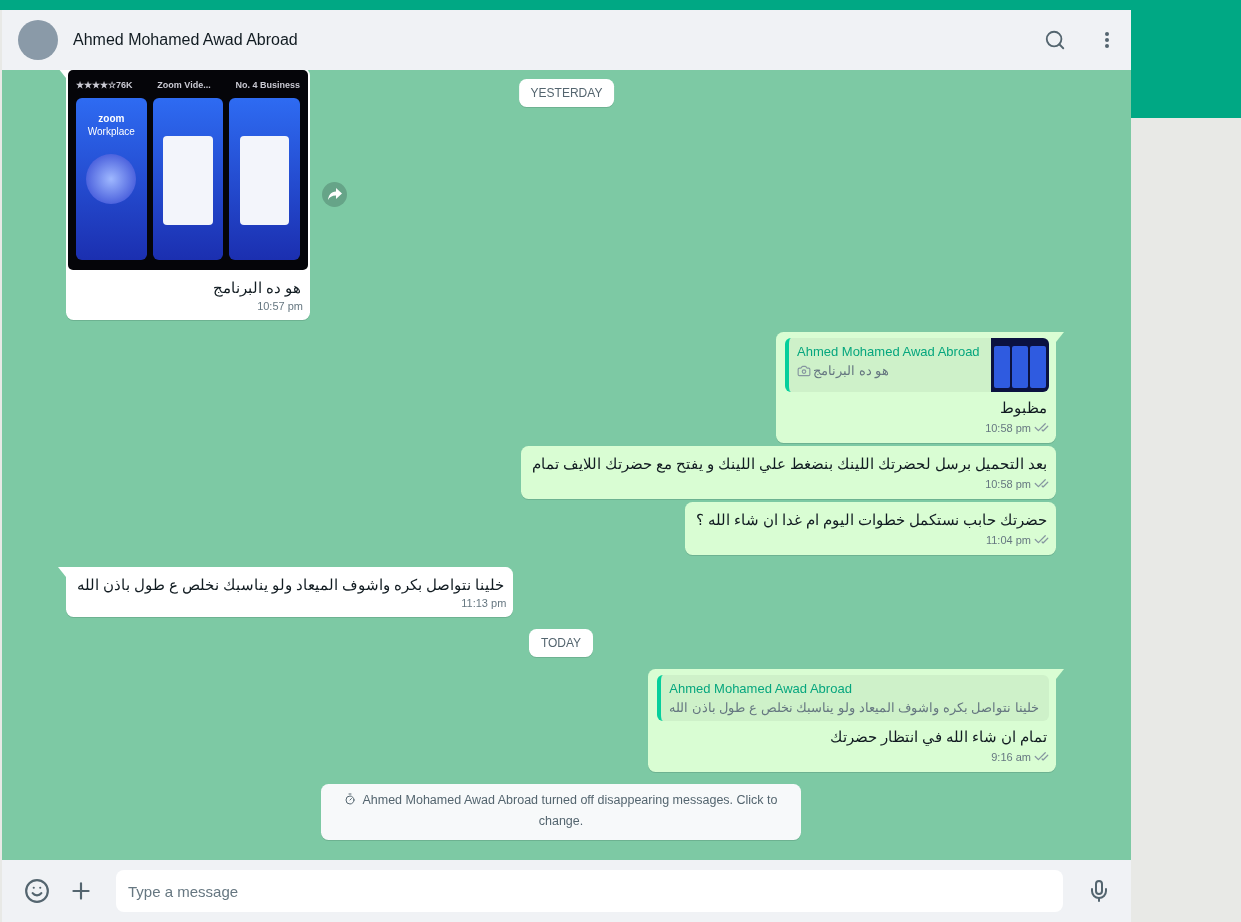  Describe the element at coordinates (561, 812) in the screenshot. I see `system-notice: Ahmed Mohamed Awad Abroad turned off disappearing messages. Click to change.` at that location.